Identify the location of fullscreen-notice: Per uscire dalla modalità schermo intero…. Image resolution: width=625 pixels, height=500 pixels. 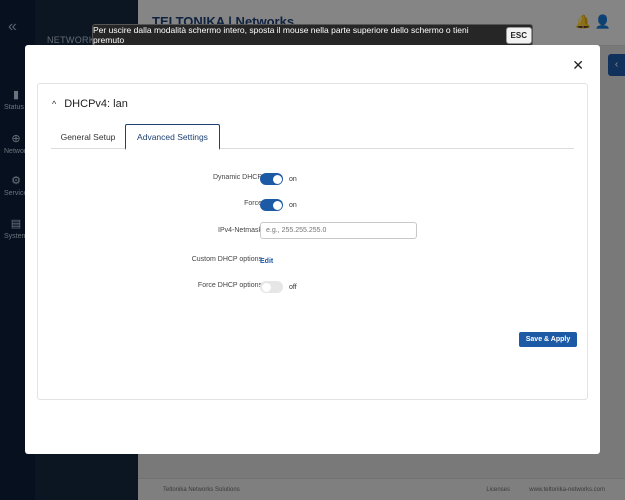
(312, 35).